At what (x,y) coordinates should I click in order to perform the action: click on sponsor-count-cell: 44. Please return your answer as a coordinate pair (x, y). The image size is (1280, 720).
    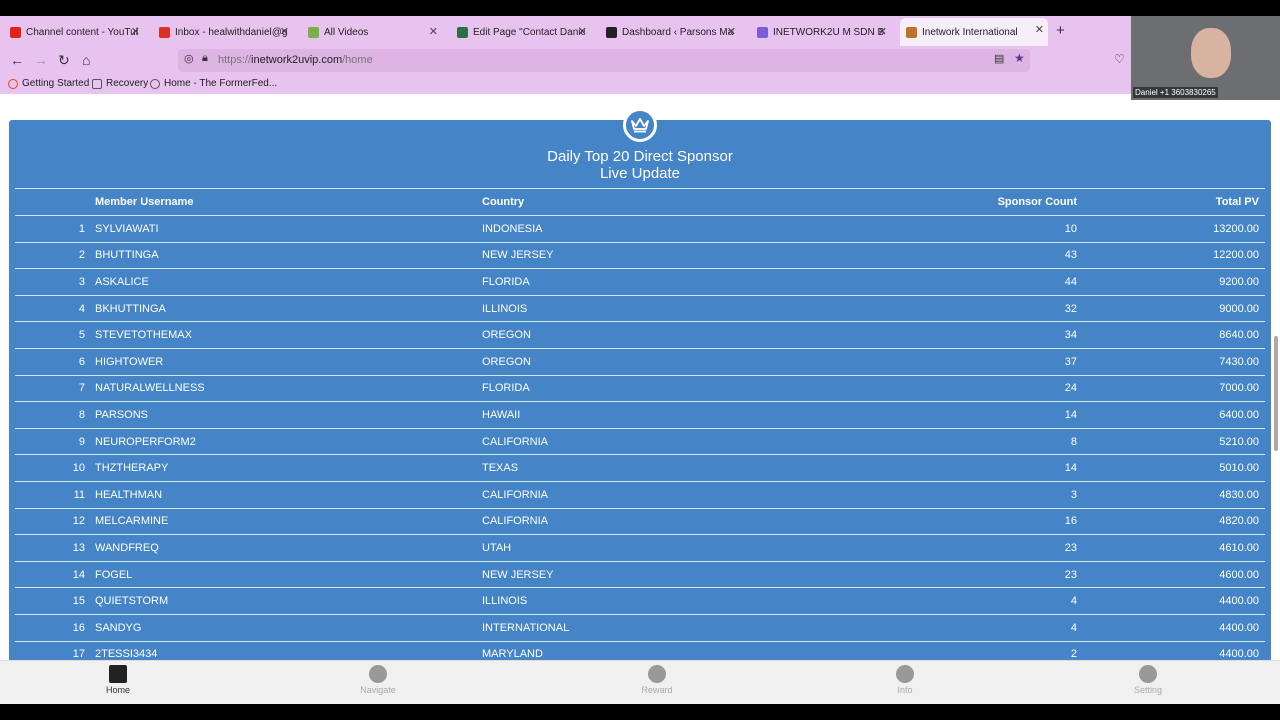
    Looking at the image, I should click on (929, 282).